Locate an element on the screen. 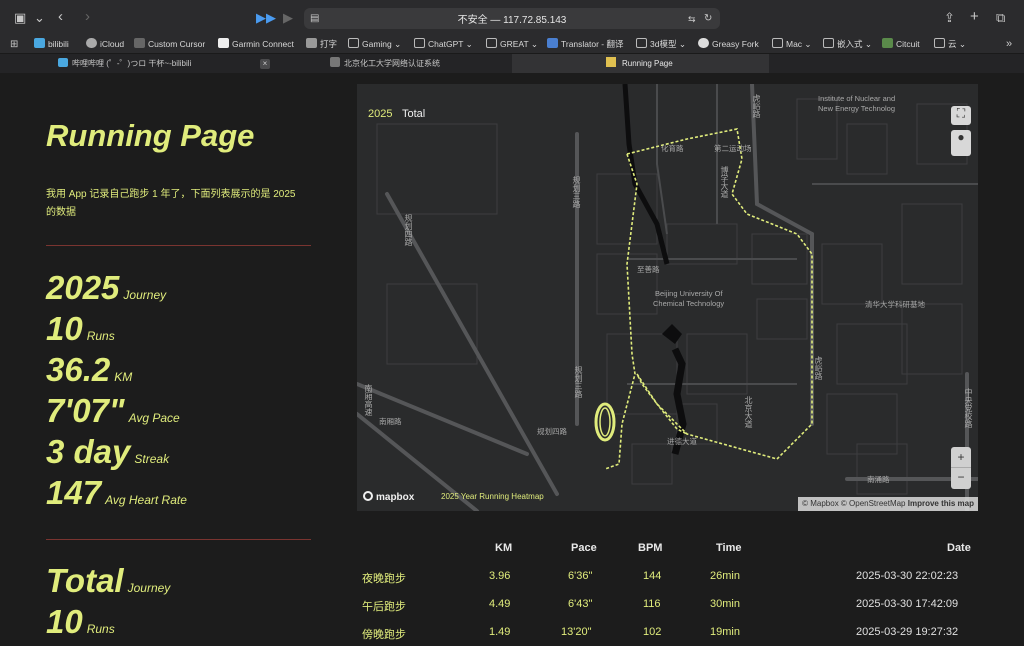  share-icon: ⇪ is located at coordinates (949, 18).